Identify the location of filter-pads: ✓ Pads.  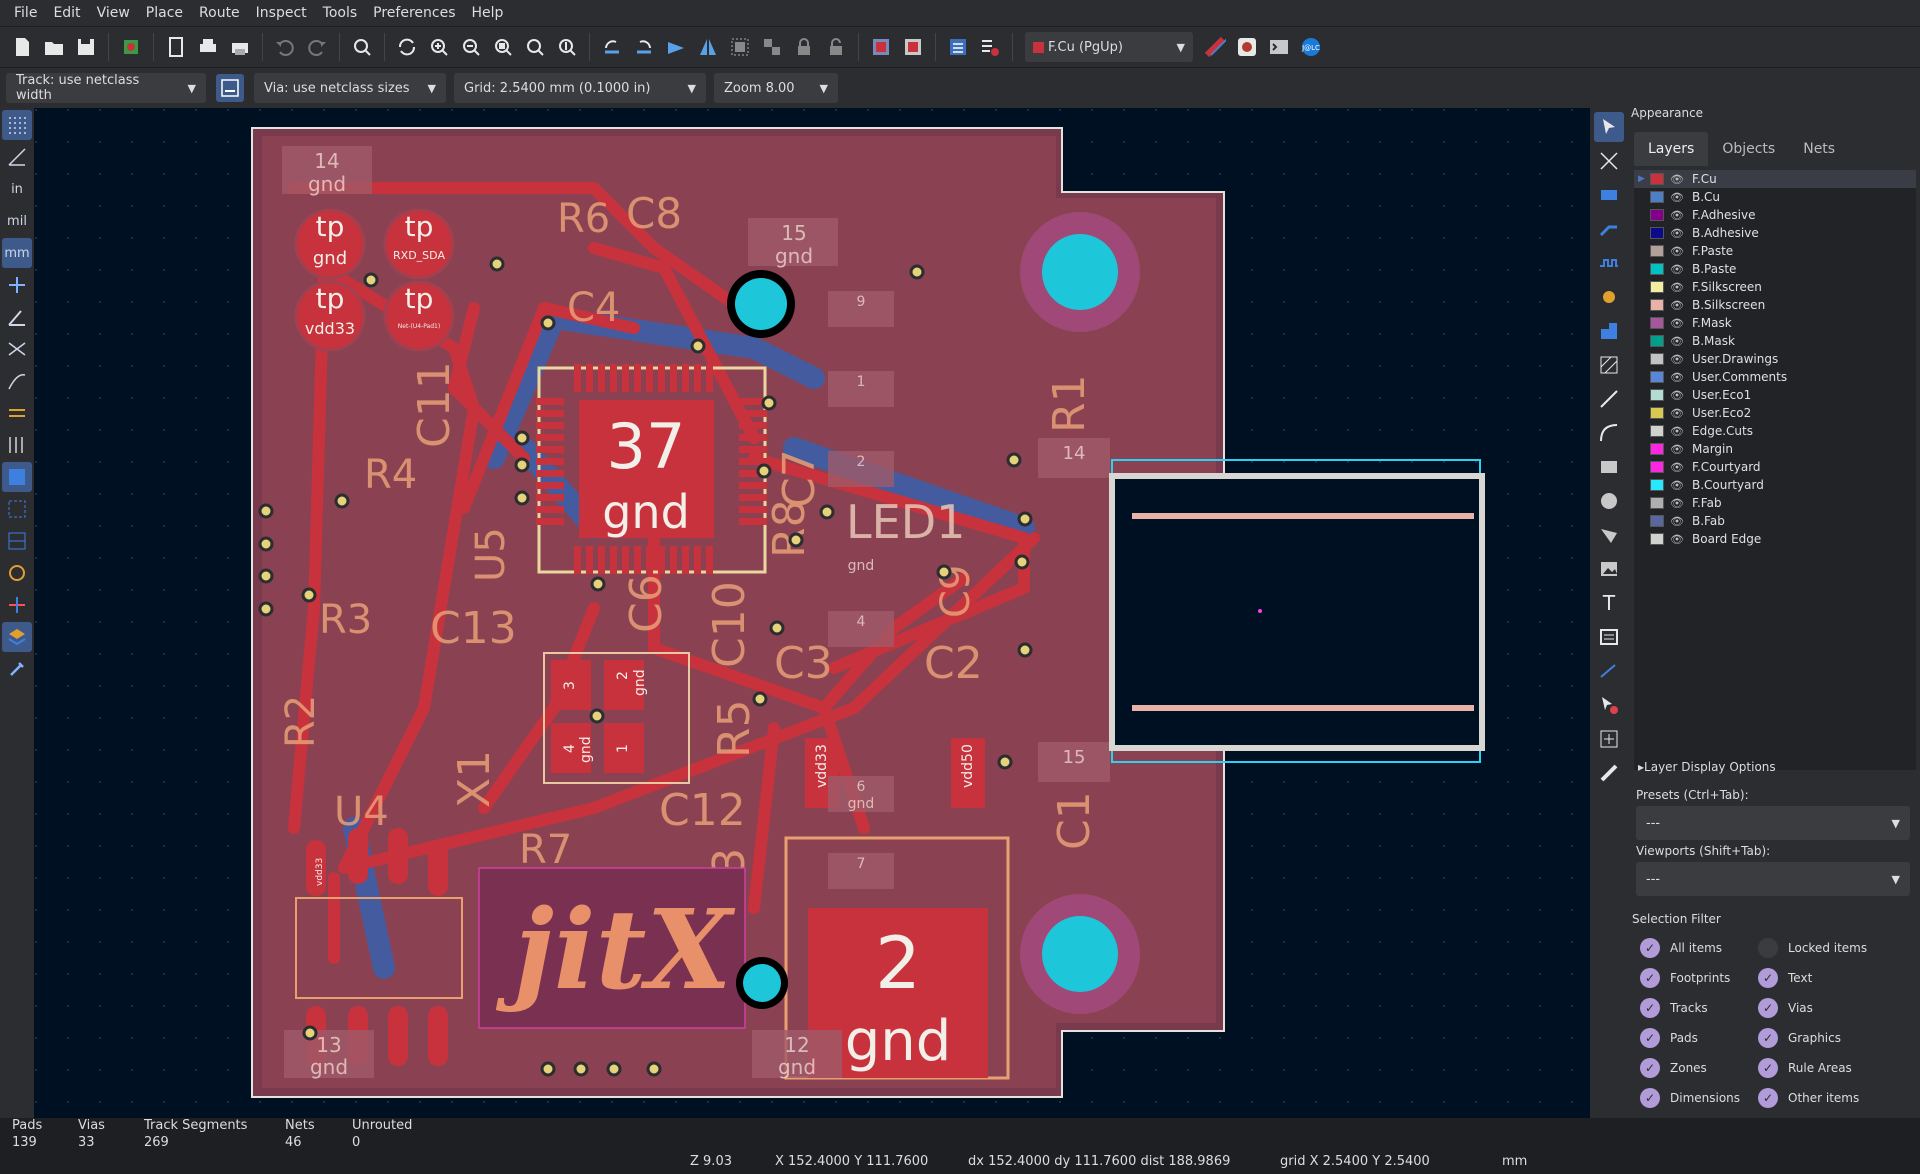
(1669, 1038).